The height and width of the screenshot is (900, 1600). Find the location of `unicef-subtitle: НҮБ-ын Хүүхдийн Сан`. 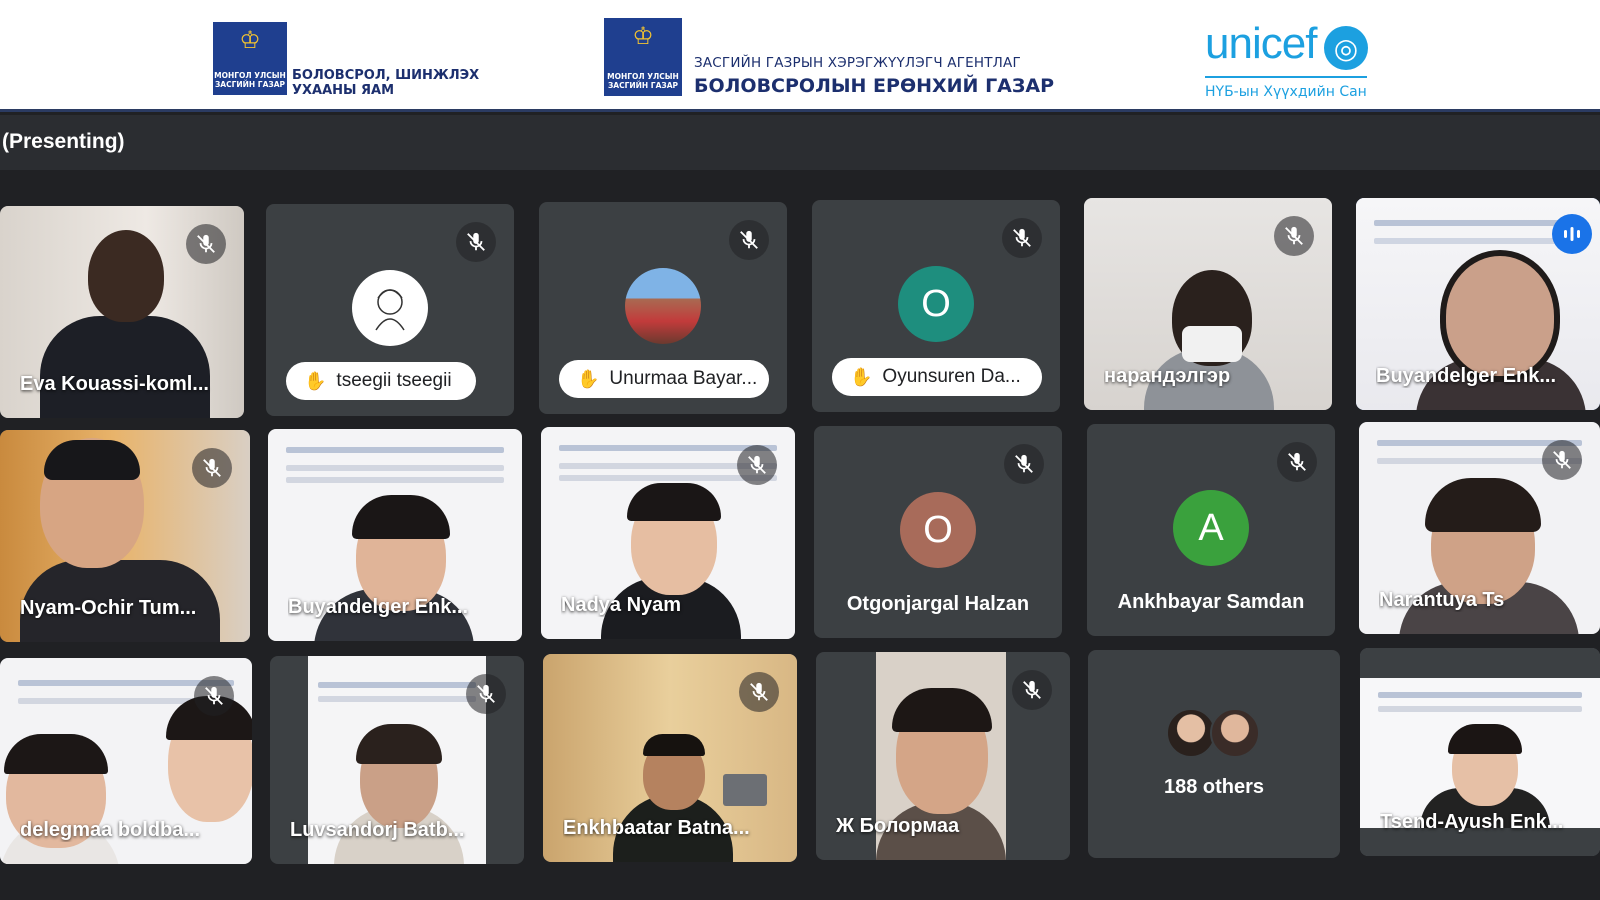

unicef-subtitle: НҮБ-ын Хүүхдийн Сан is located at coordinates (1286, 92).